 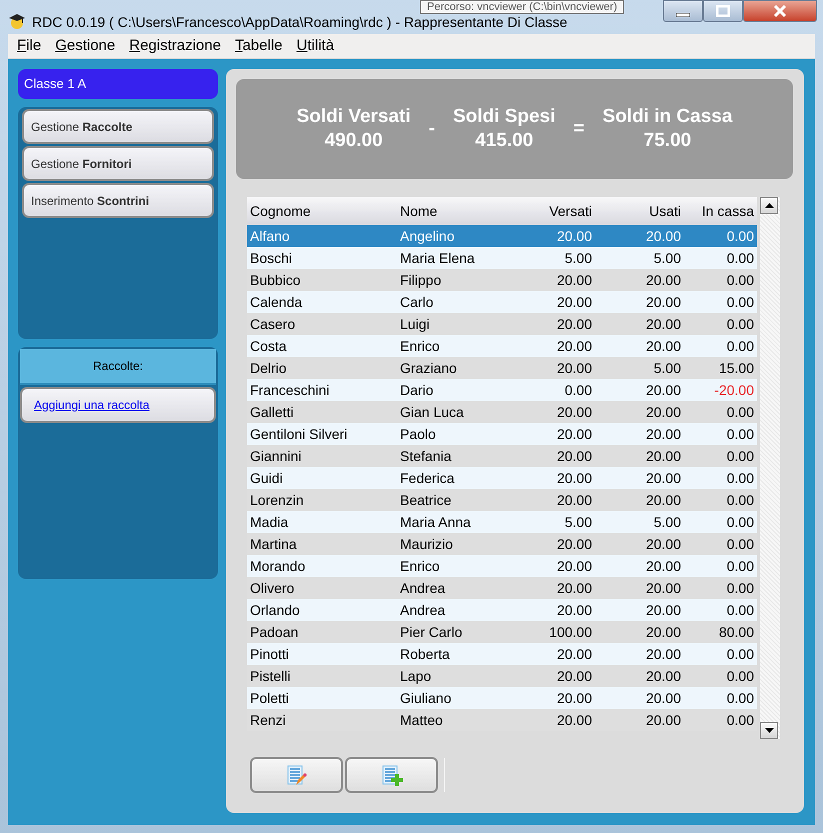 I want to click on table-cell-text: Lapo, so click(x=415, y=676).